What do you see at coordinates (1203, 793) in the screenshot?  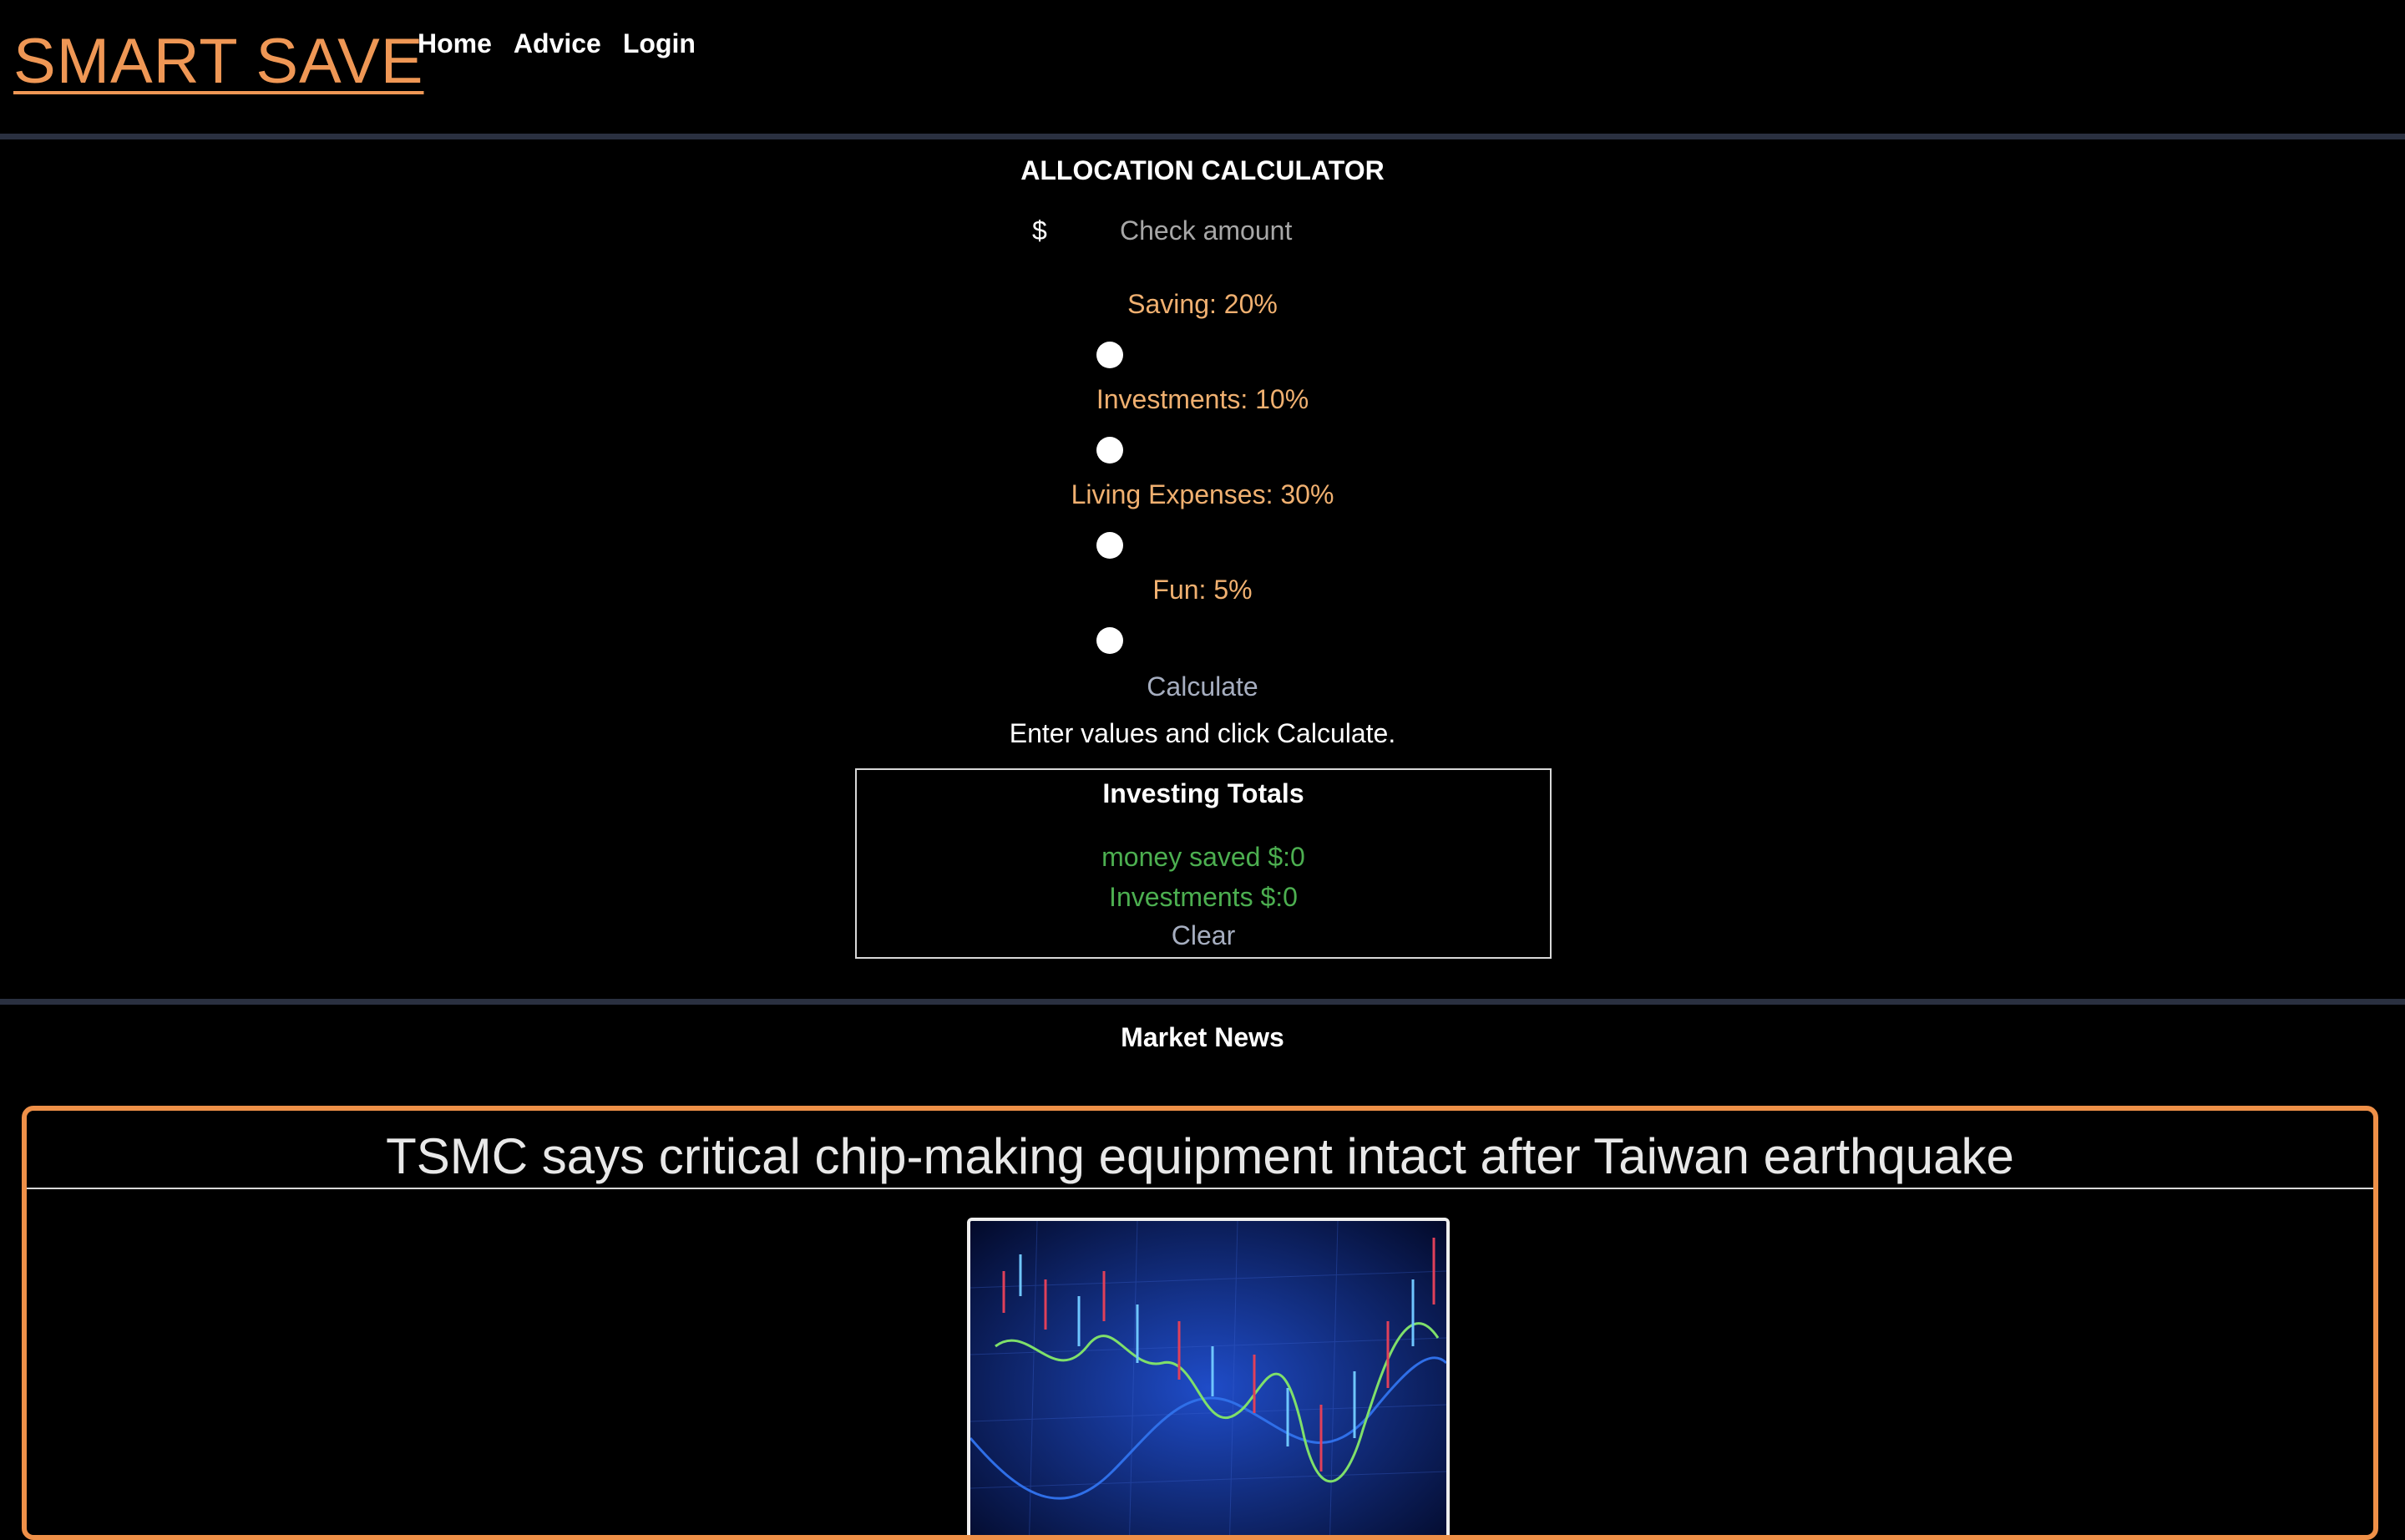 I see `totals-title: Investing Totals` at bounding box center [1203, 793].